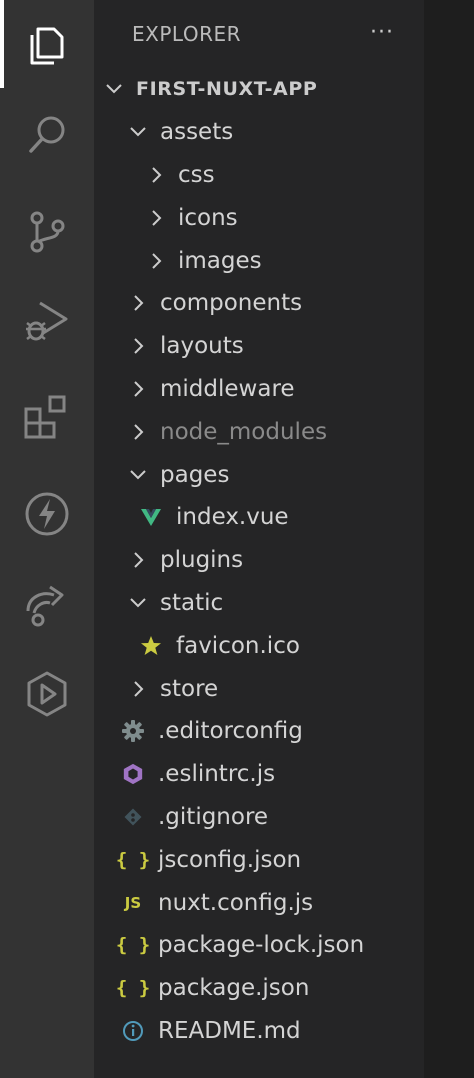 This screenshot has height=1078, width=474. What do you see at coordinates (230, 859) in the screenshot?
I see `tree-item-label: jsconfig.json` at bounding box center [230, 859].